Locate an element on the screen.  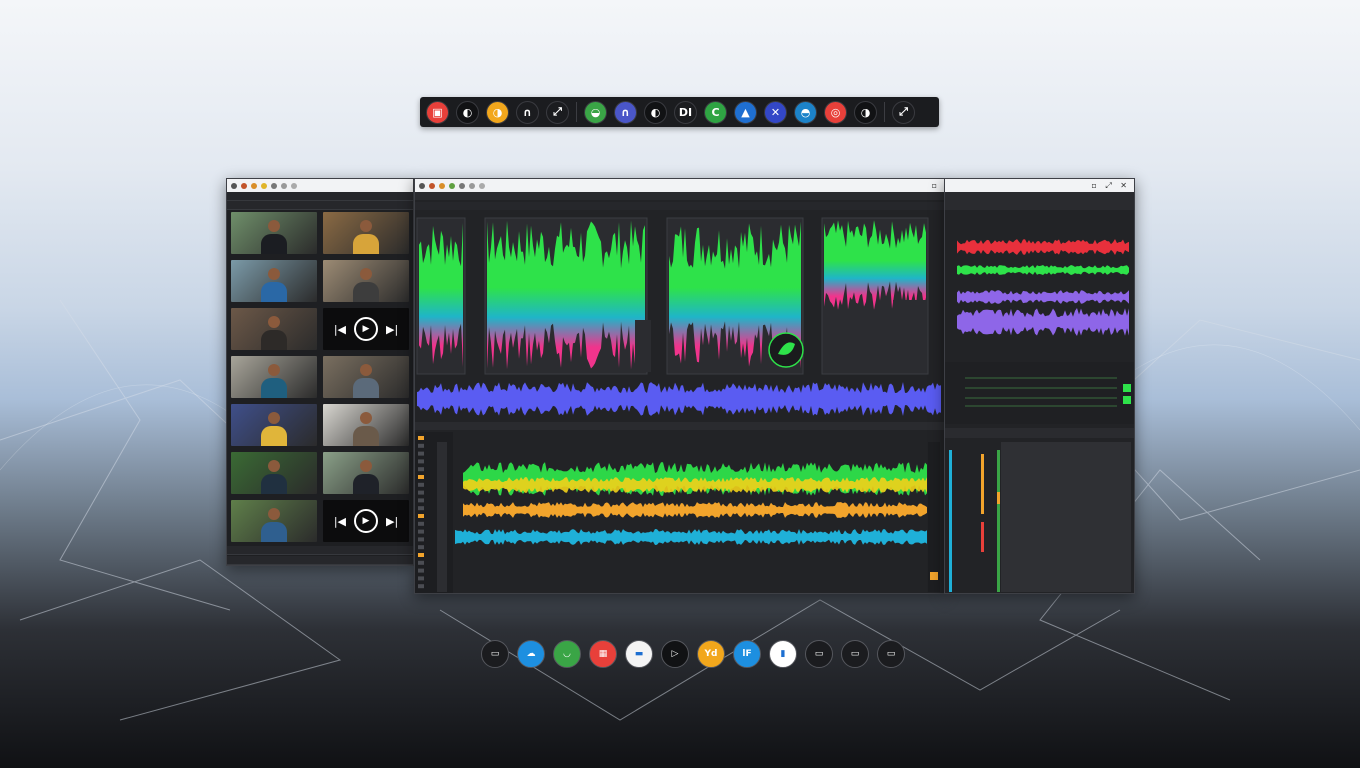
app-red-ring-icon: ◎ is located at coordinates (835, 112).